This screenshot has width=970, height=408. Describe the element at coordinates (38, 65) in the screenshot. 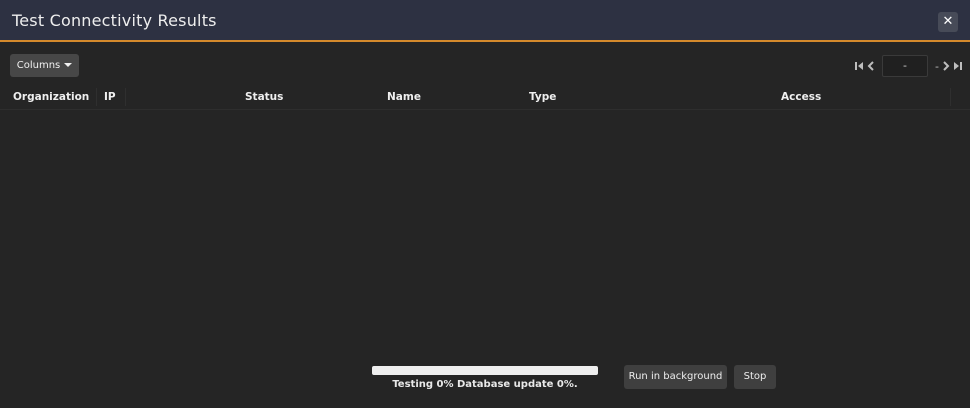

I see `columns-button-label: Columns` at that location.